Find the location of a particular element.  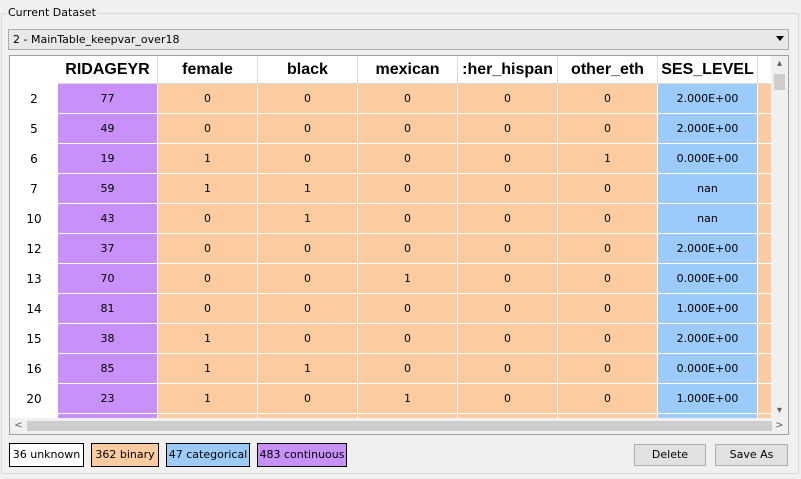

delete-button: Delete is located at coordinates (670, 455).